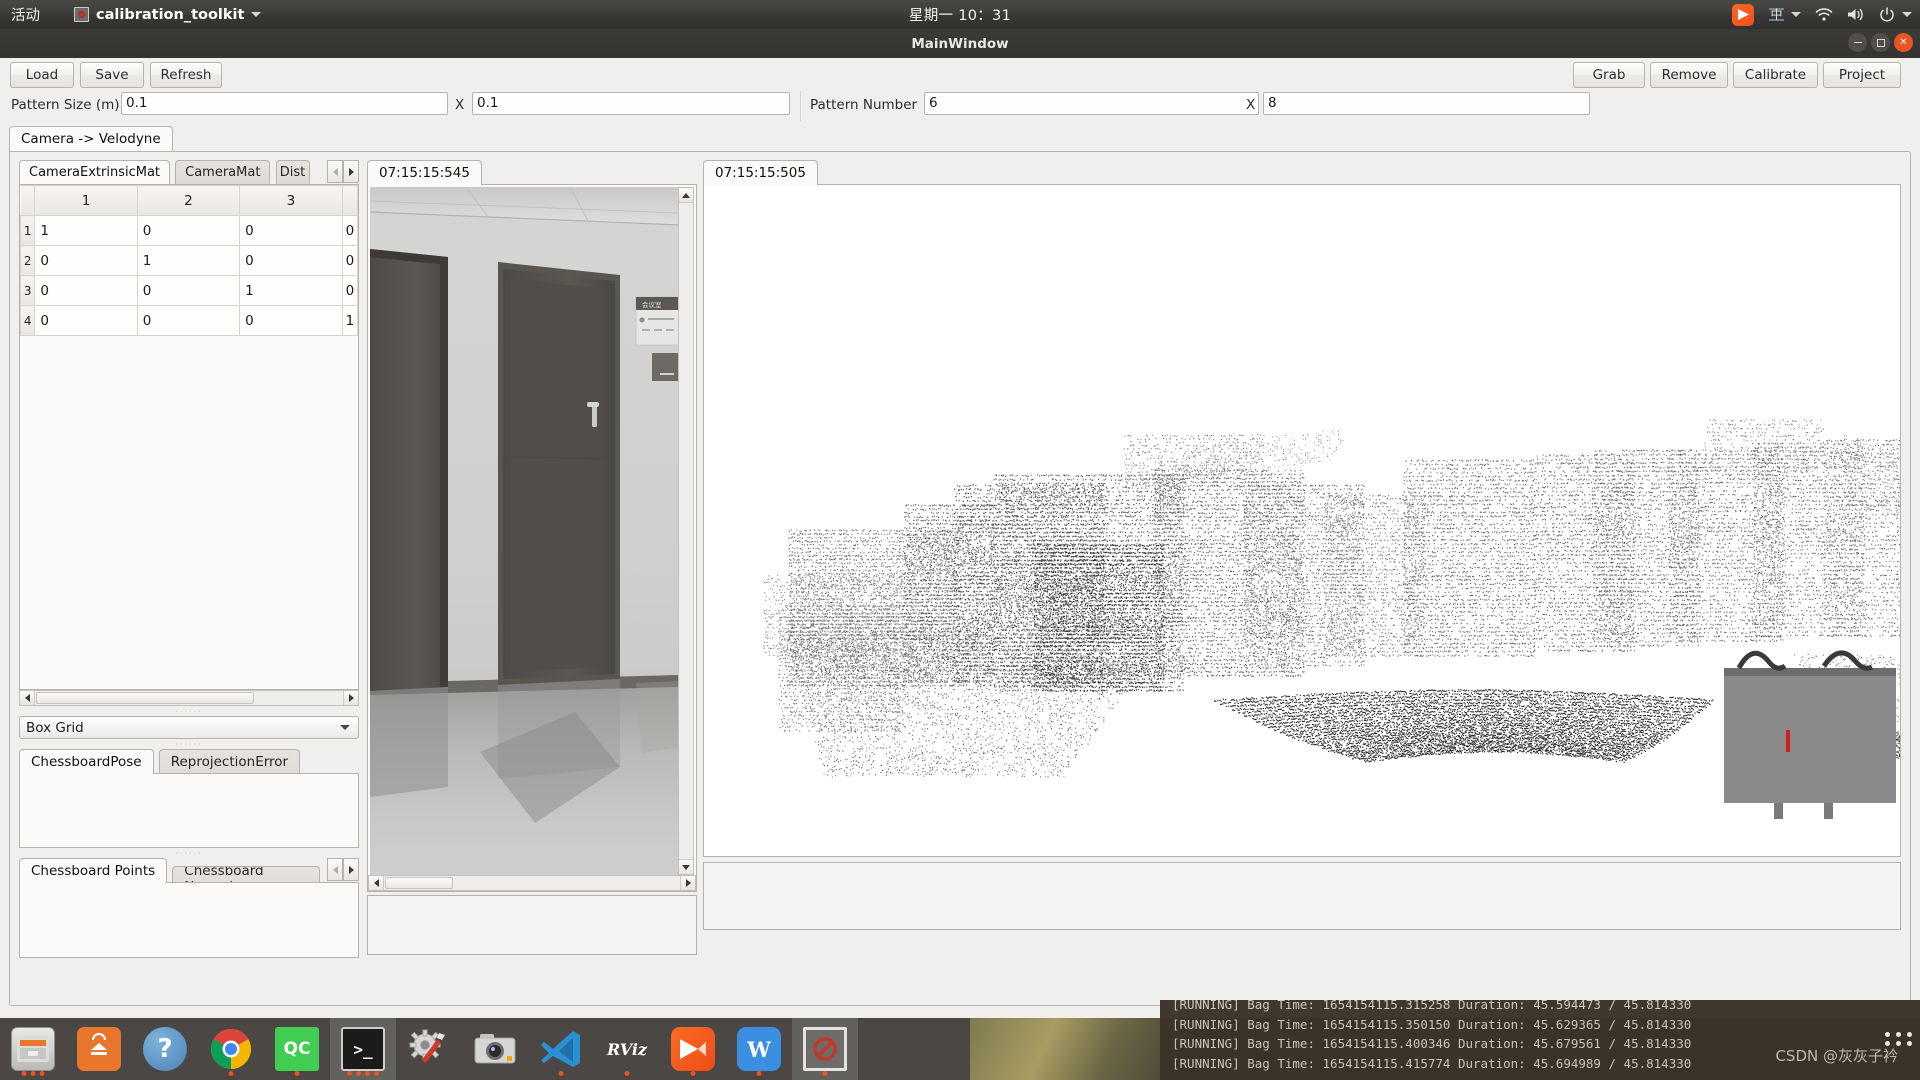 Image resolution: width=1920 pixels, height=1080 pixels. Describe the element at coordinates (188, 200) in the screenshot. I see `column-header-2: 2` at that location.